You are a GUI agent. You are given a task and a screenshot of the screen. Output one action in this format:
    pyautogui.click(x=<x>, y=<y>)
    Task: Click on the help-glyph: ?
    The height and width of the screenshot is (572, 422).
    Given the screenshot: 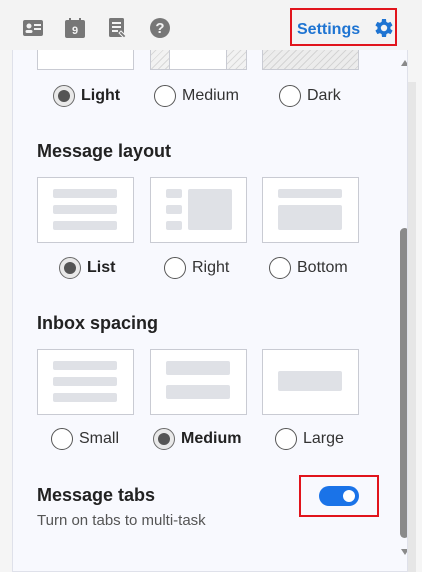 What is the action you would take?
    pyautogui.click(x=159, y=28)
    